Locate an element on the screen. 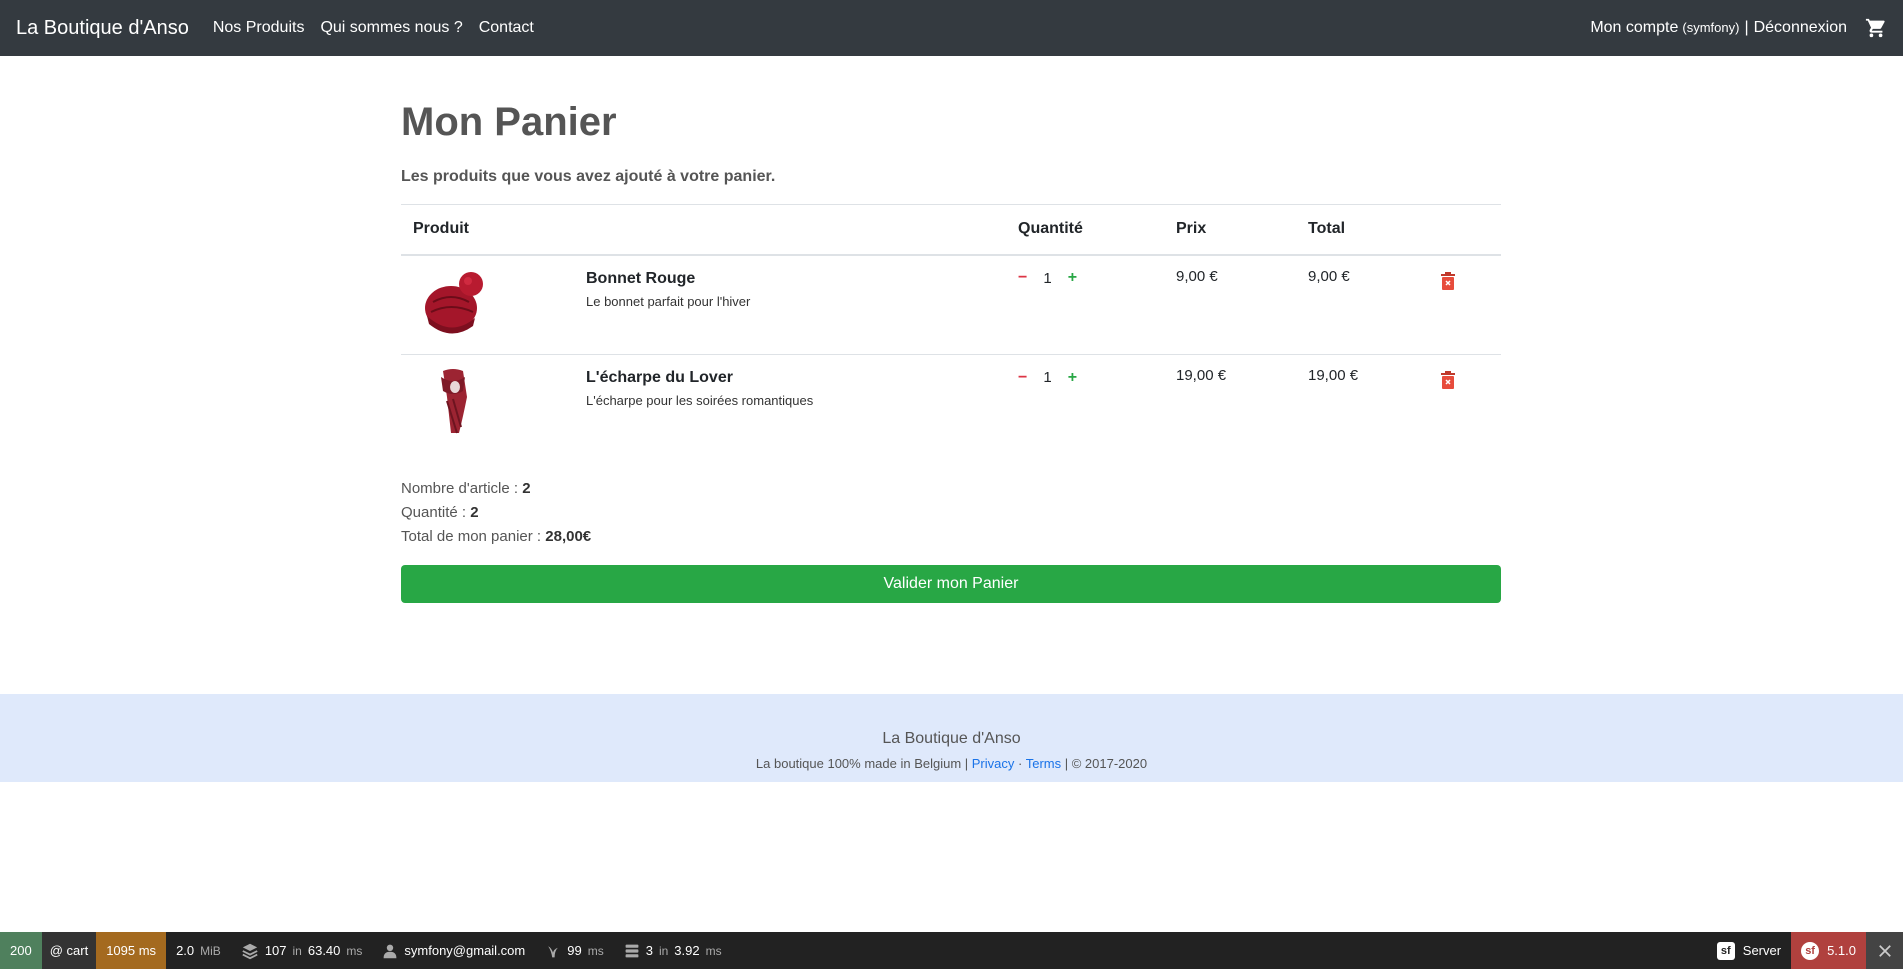  header-product: Produit is located at coordinates (487, 230).